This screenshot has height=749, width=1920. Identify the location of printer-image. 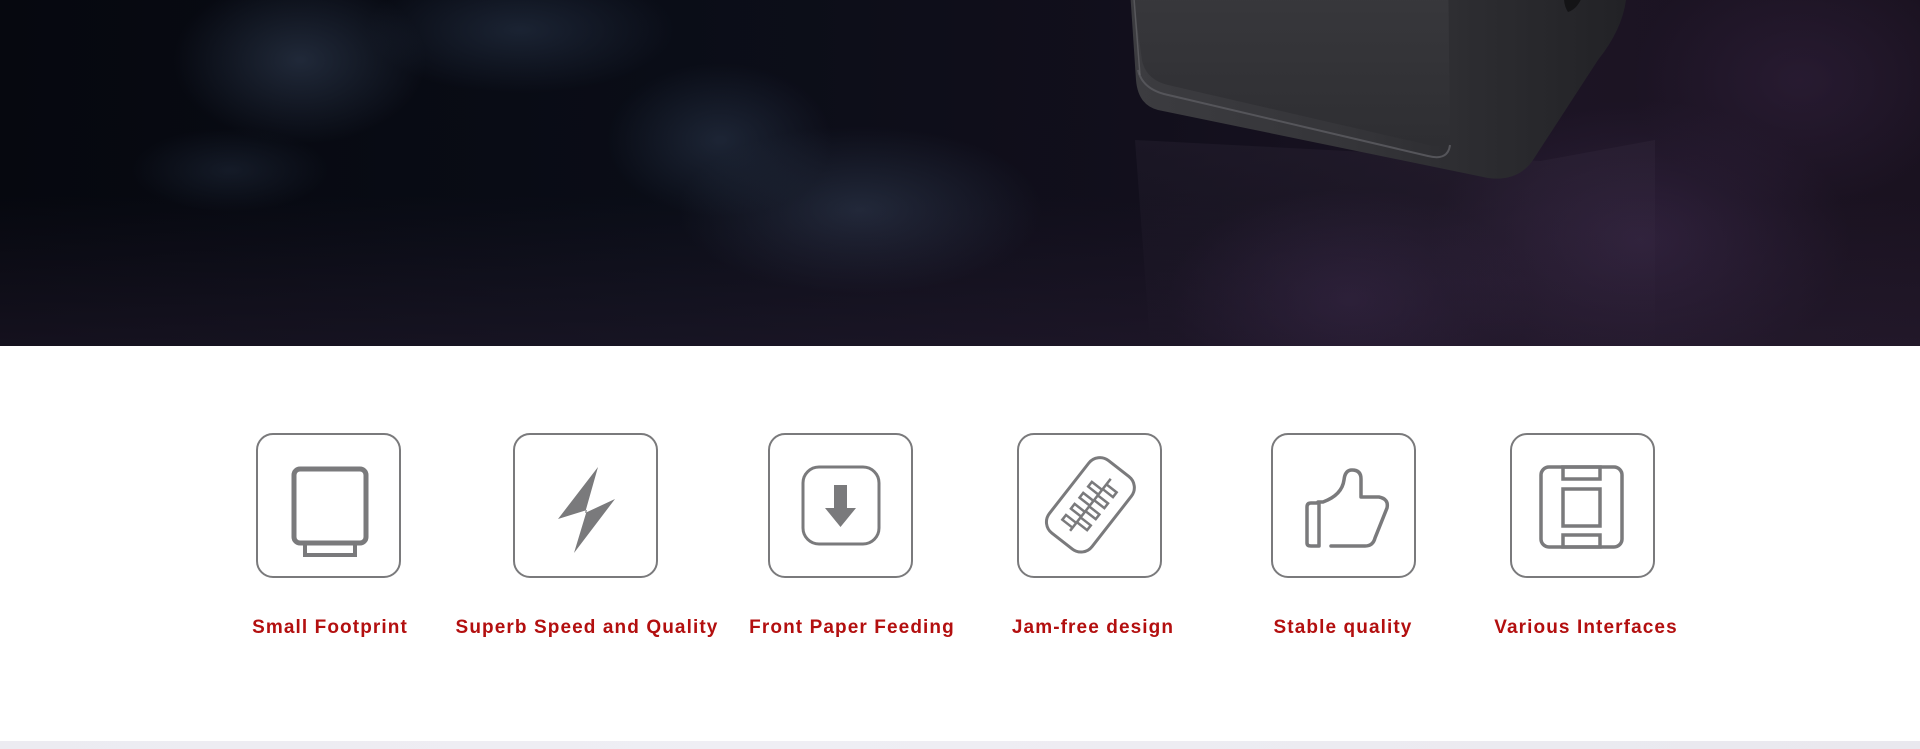
(1378, 89).